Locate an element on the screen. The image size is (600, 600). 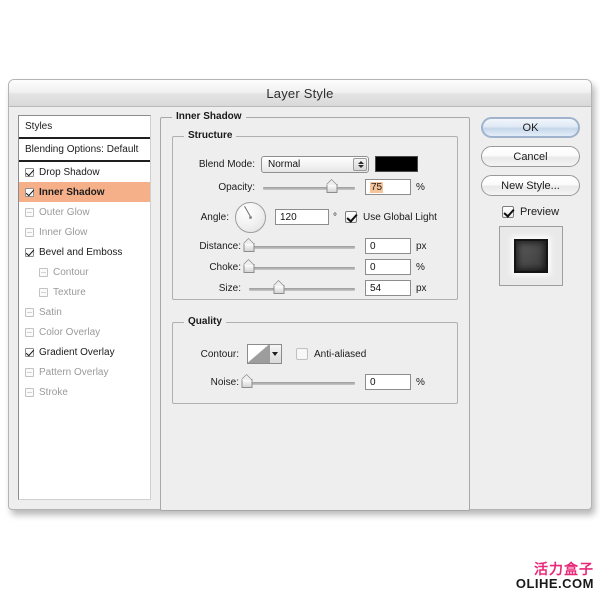
choke-row: Choke: 0 % is located at coordinates (315, 267).